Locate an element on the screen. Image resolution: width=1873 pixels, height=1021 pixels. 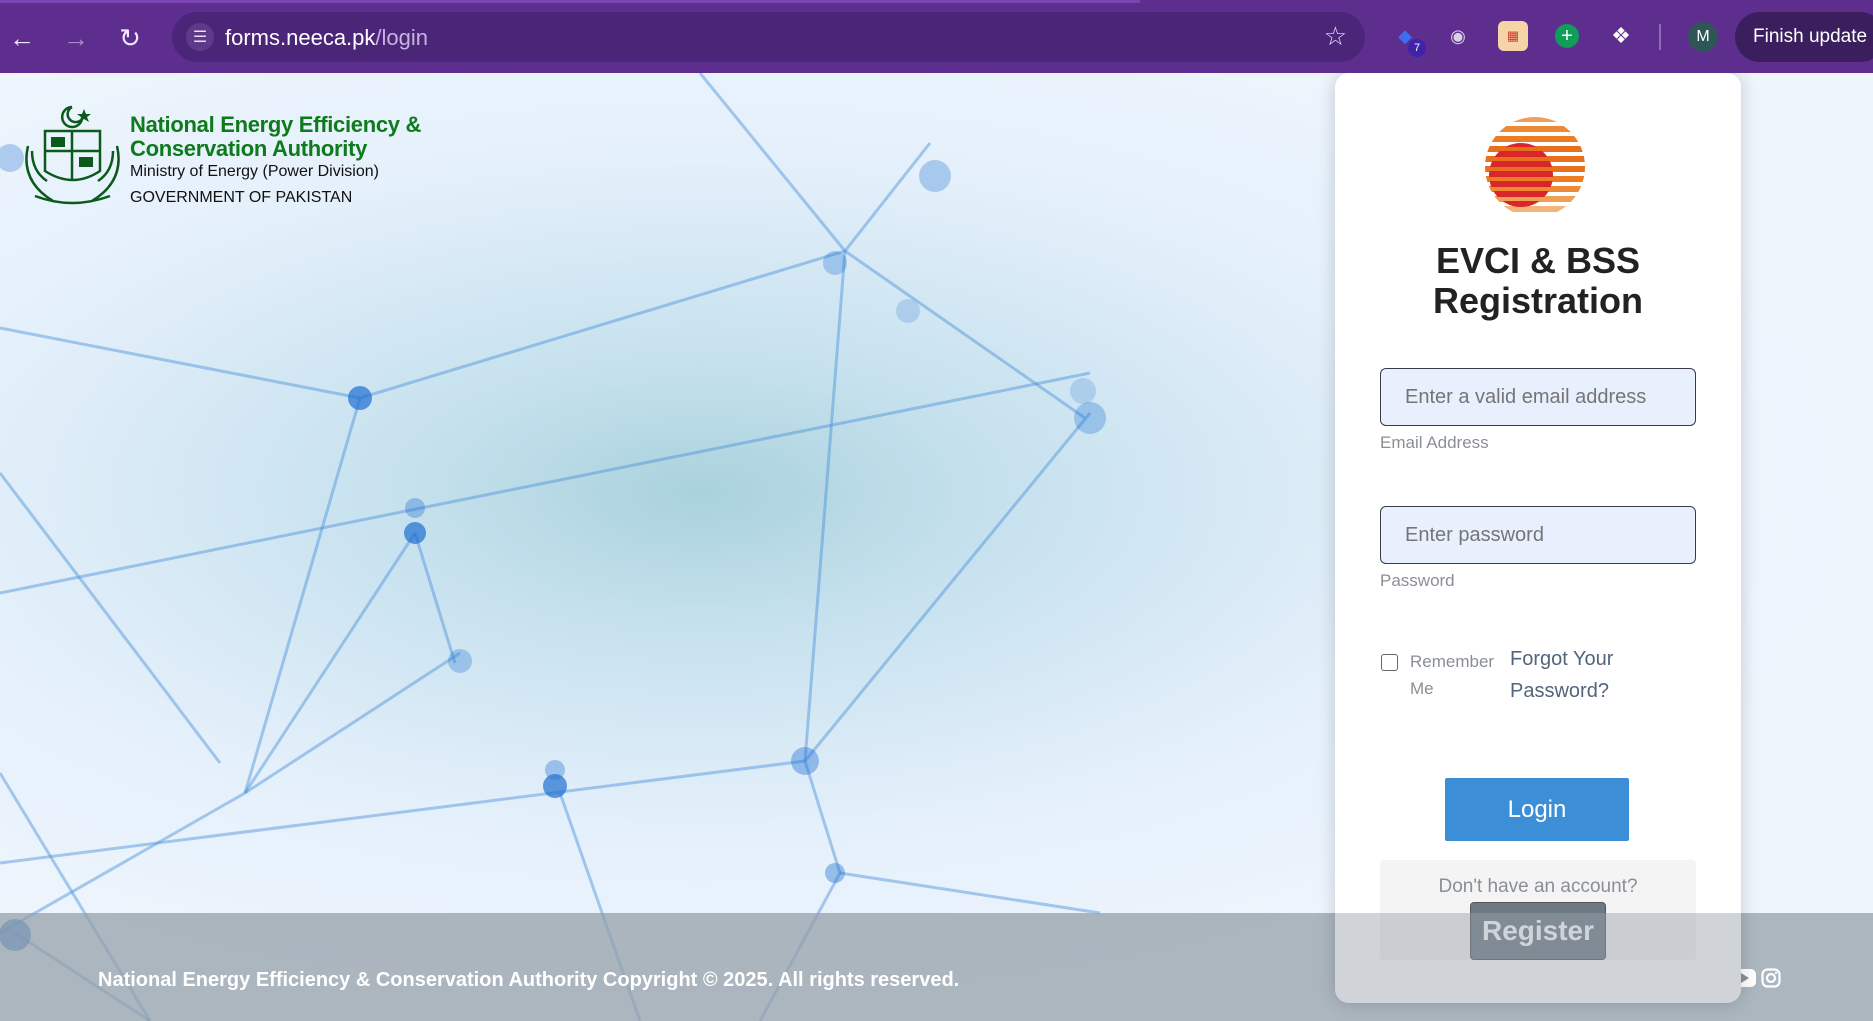
email-input is located at coordinates (1538, 397).